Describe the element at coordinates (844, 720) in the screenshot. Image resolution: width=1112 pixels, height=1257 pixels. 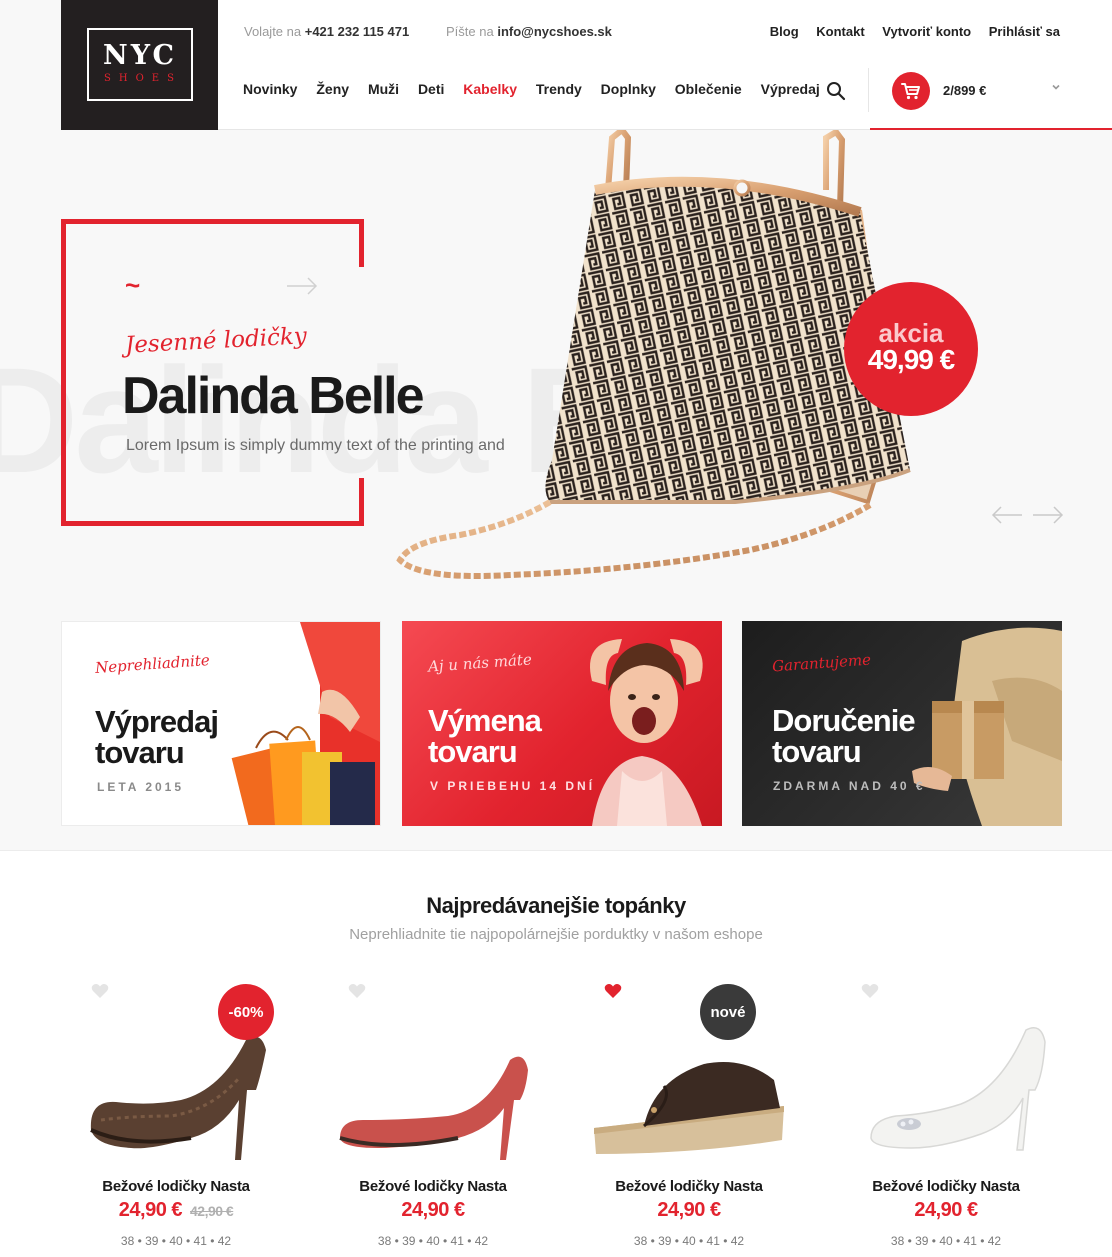
I see `banner-title-line: Doručenie` at that location.